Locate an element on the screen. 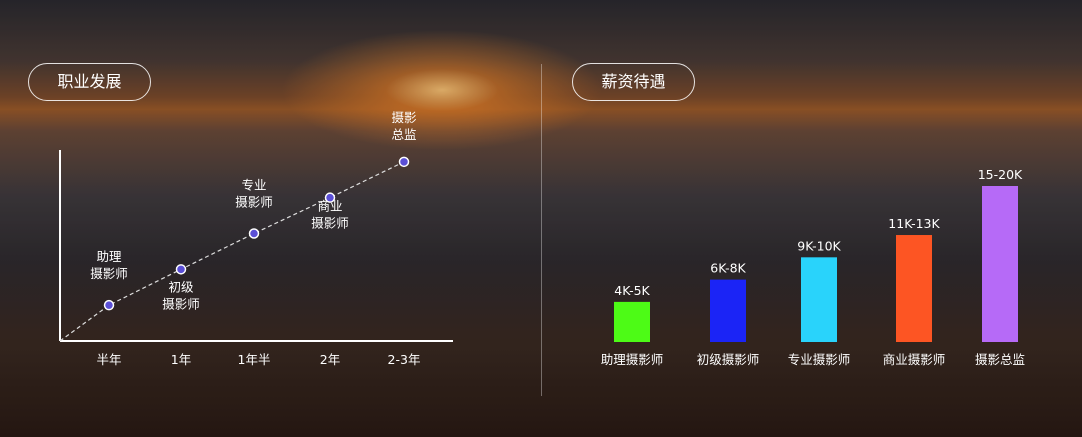  salary-category-label: 商业摄影师 is located at coordinates (914, 359).